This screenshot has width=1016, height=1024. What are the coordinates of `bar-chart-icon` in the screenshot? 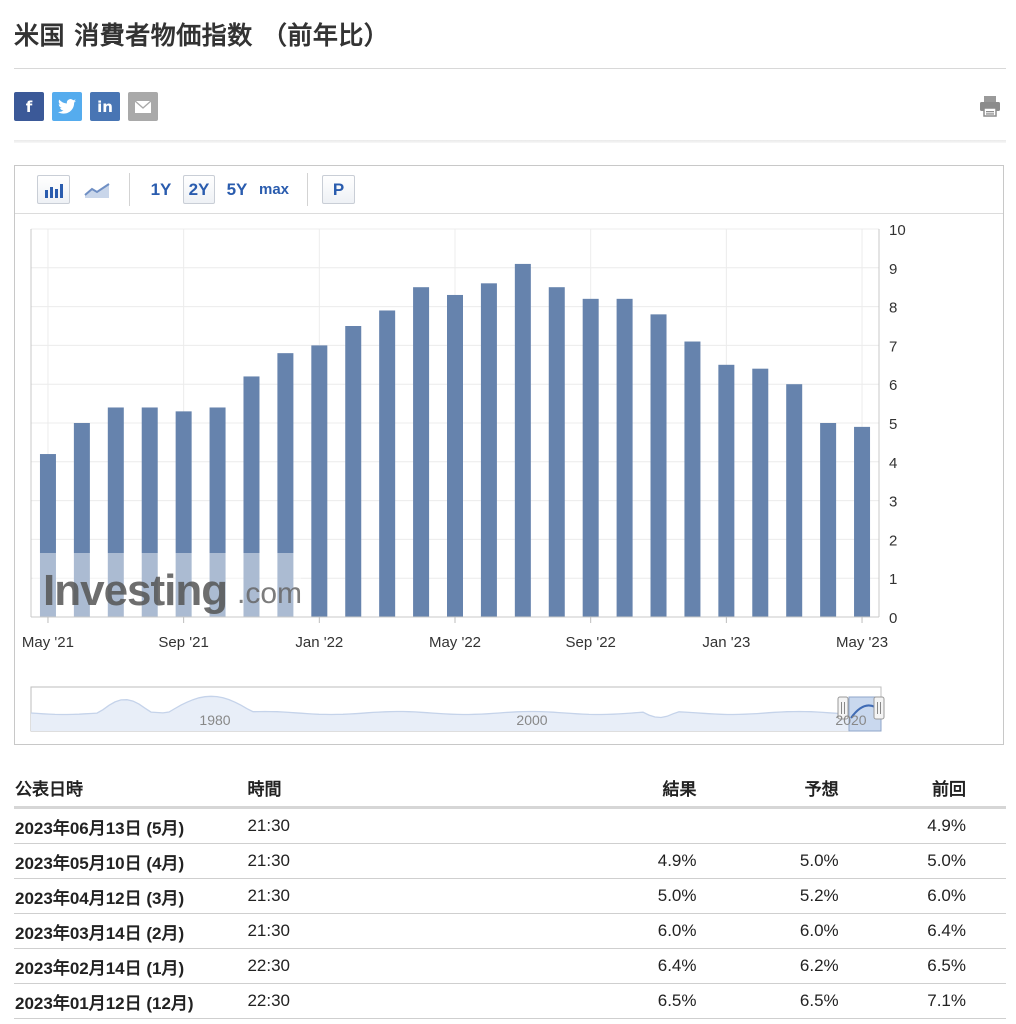 It's located at (53, 190).